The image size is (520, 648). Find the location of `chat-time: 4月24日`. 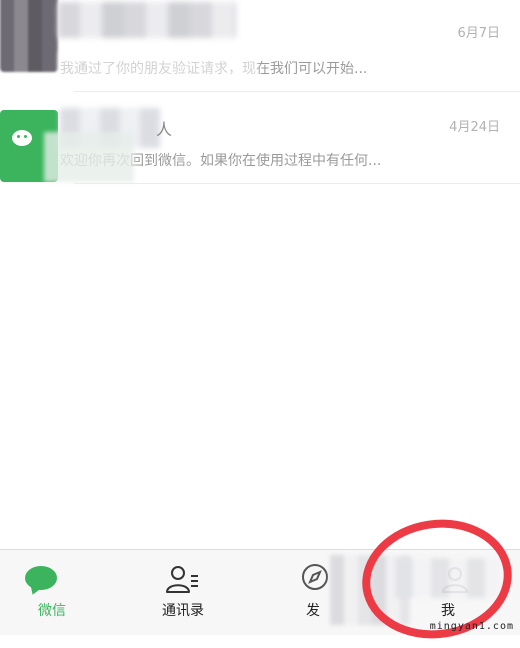

chat-time: 4月24日 is located at coordinates (474, 127).